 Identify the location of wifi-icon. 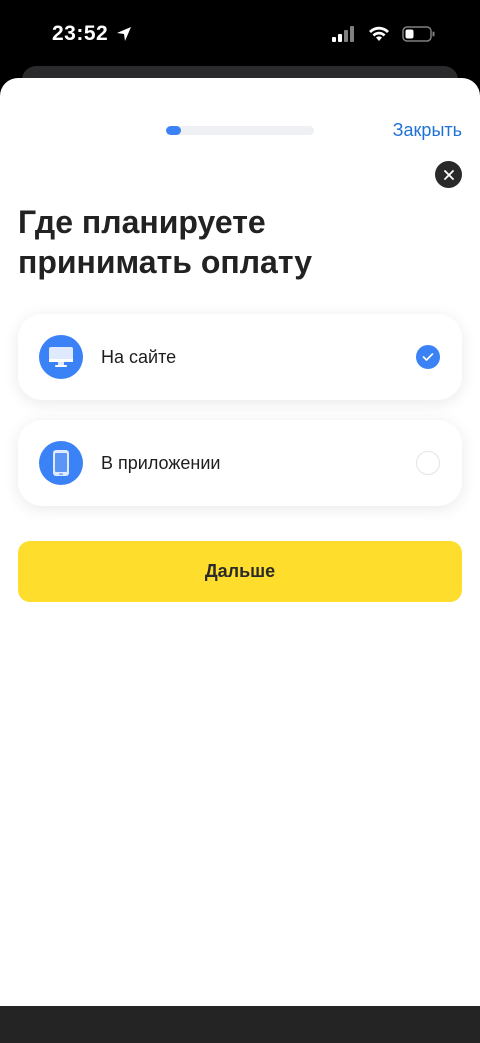
(379, 33).